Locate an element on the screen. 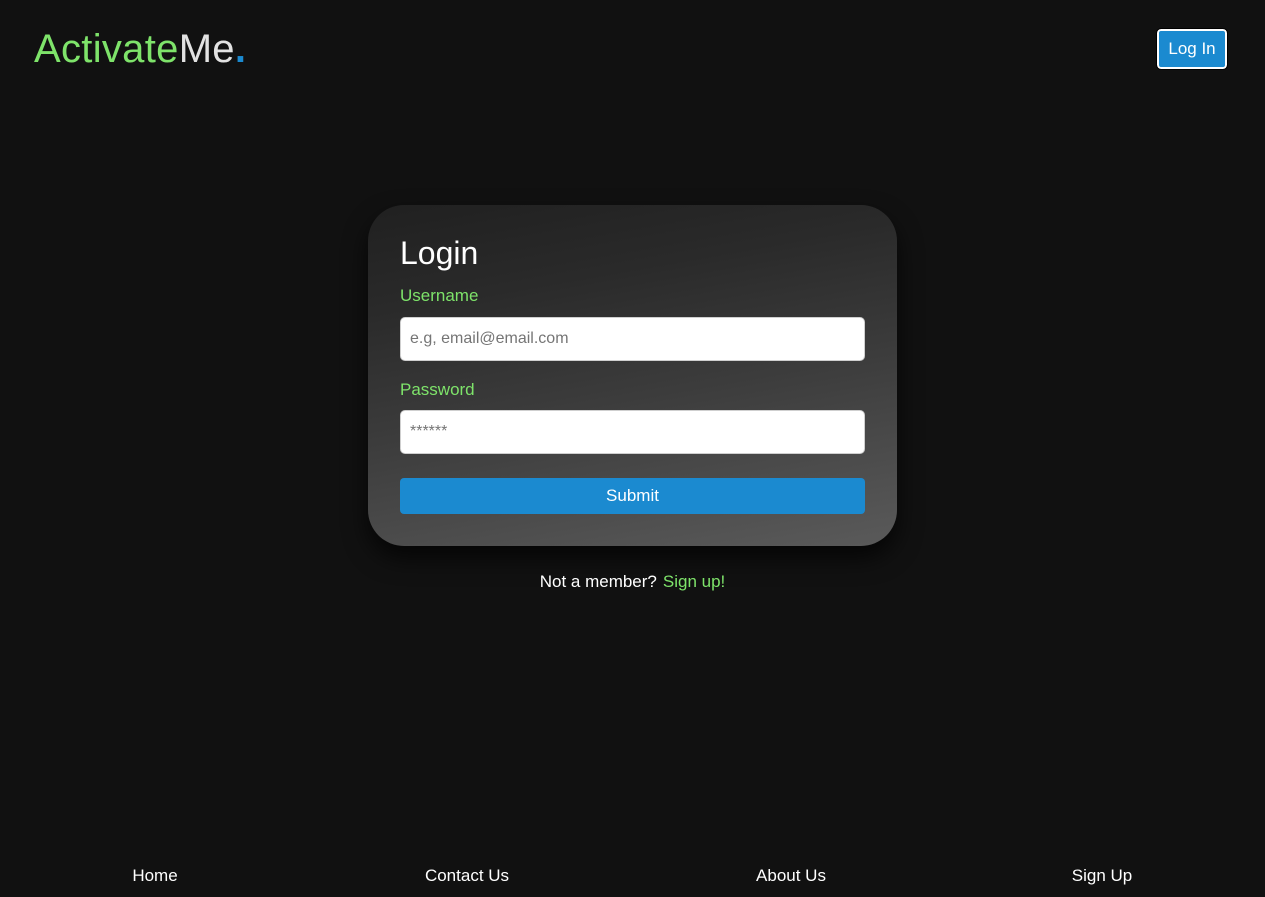 This screenshot has height=897, width=1265. password-label: Password is located at coordinates (437, 389).